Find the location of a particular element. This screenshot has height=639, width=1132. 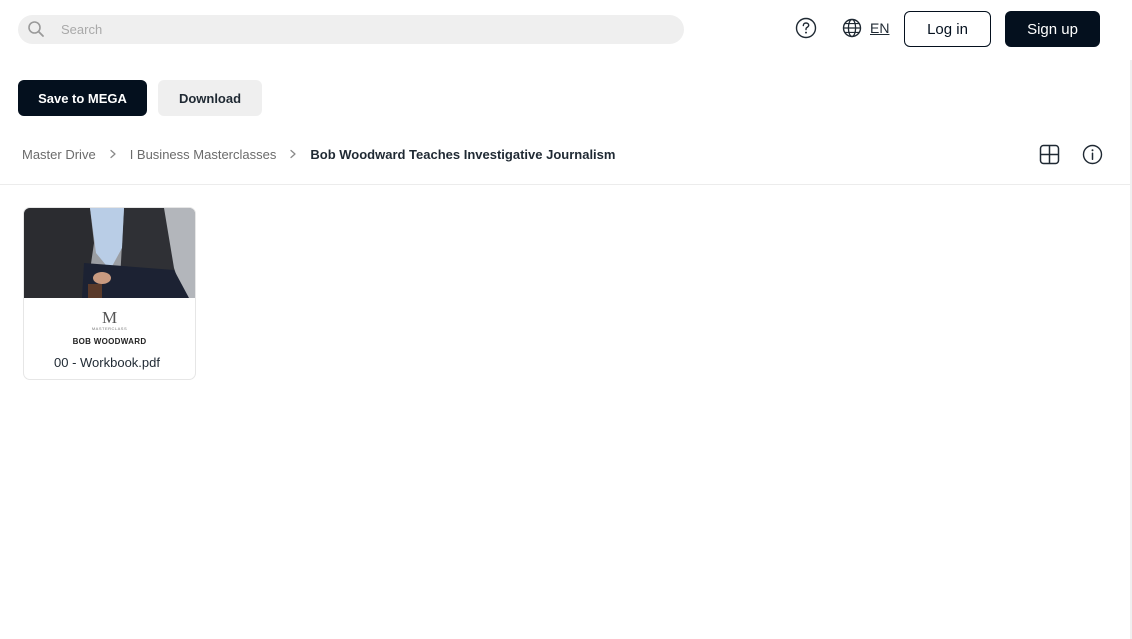

thumbnail-title: BOB WOODWARD is located at coordinates (109, 341).